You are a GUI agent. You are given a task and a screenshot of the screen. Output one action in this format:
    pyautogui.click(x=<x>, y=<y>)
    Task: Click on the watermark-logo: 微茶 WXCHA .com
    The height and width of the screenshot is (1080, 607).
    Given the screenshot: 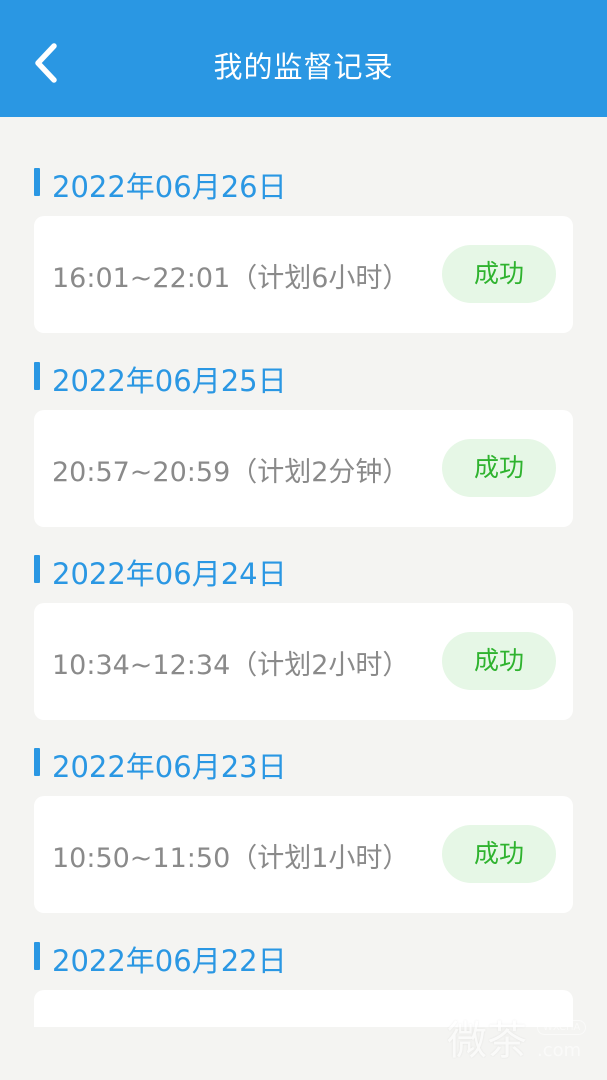 What is the action you would take?
    pyautogui.click(x=522, y=1038)
    